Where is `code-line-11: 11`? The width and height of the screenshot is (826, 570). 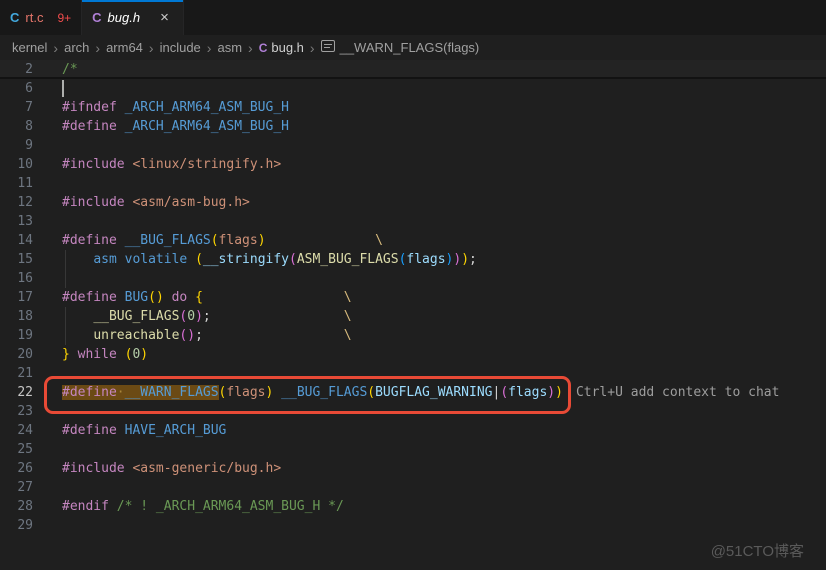
code-line-11: 11 is located at coordinates (413, 183).